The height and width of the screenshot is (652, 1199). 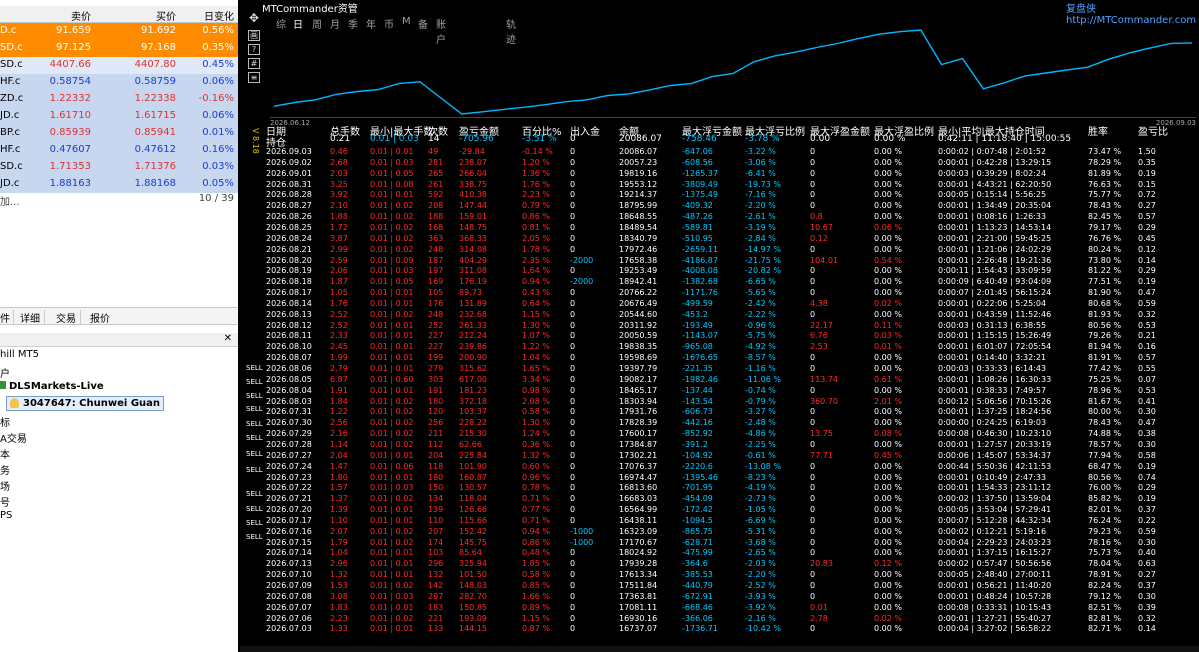 I want to click on settings-icon: ≡, so click(x=254, y=77).